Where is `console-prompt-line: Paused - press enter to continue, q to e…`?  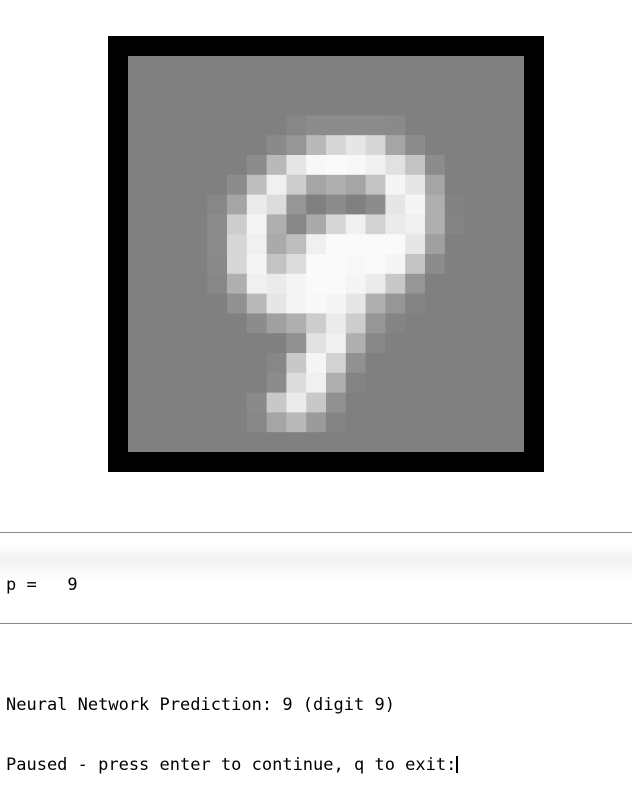 console-prompt-line: Paused - press enter to continue, q to e… is located at coordinates (319, 765).